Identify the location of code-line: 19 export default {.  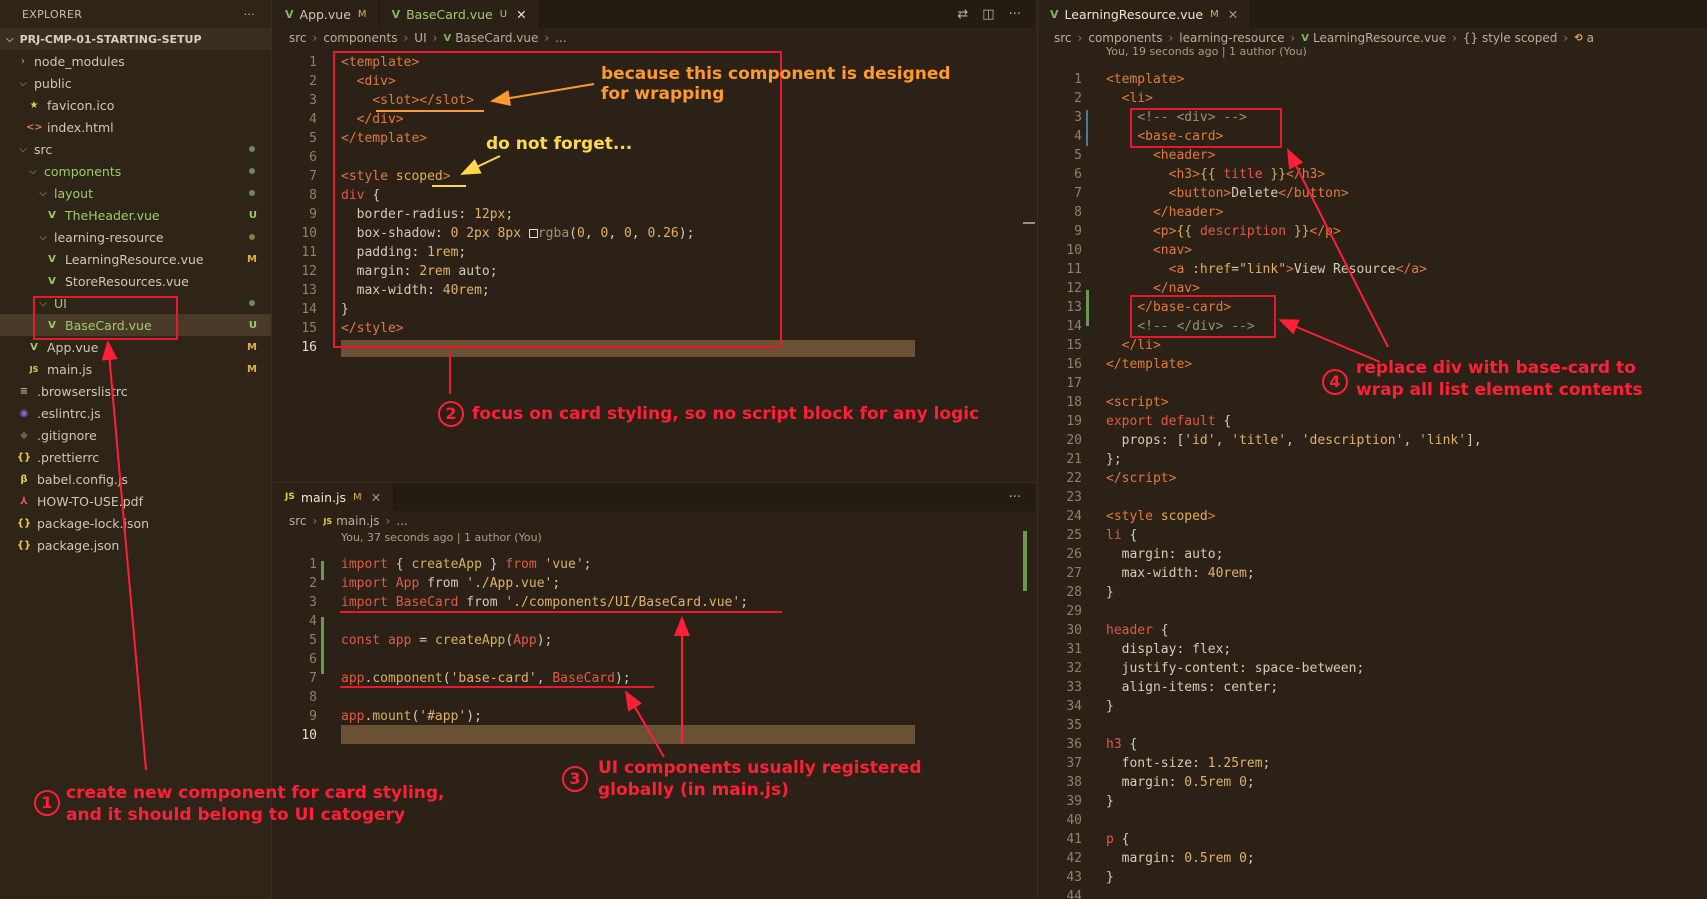
(1149, 421).